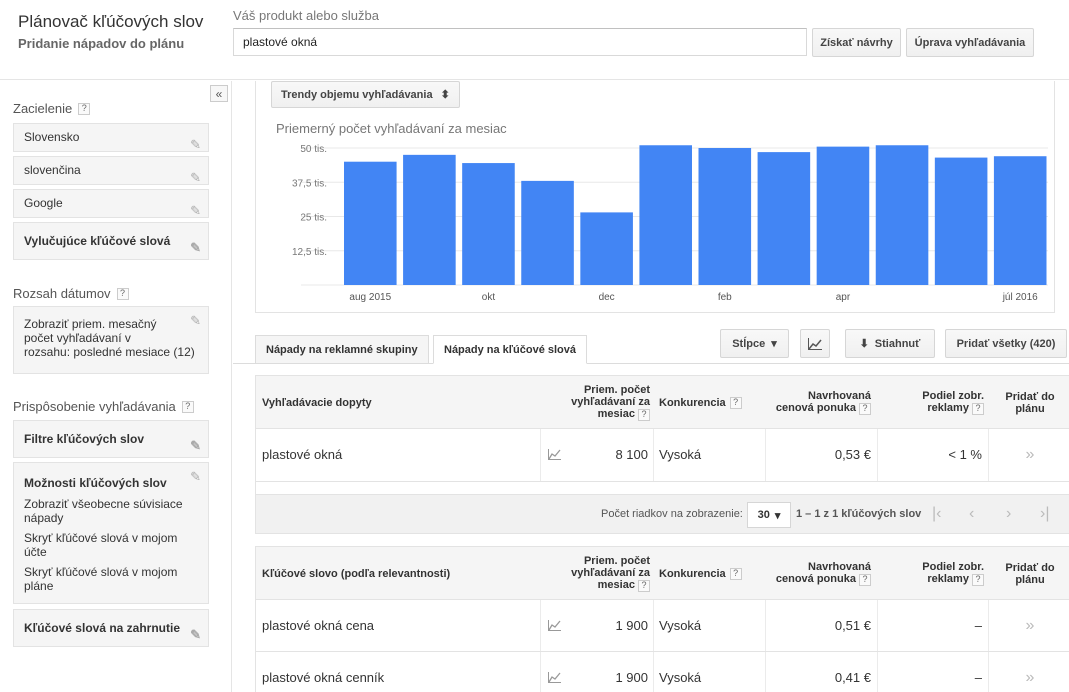  Describe the element at coordinates (84, 439) in the screenshot. I see `keyword-filters-label: Filtre kľúčových slov` at that location.